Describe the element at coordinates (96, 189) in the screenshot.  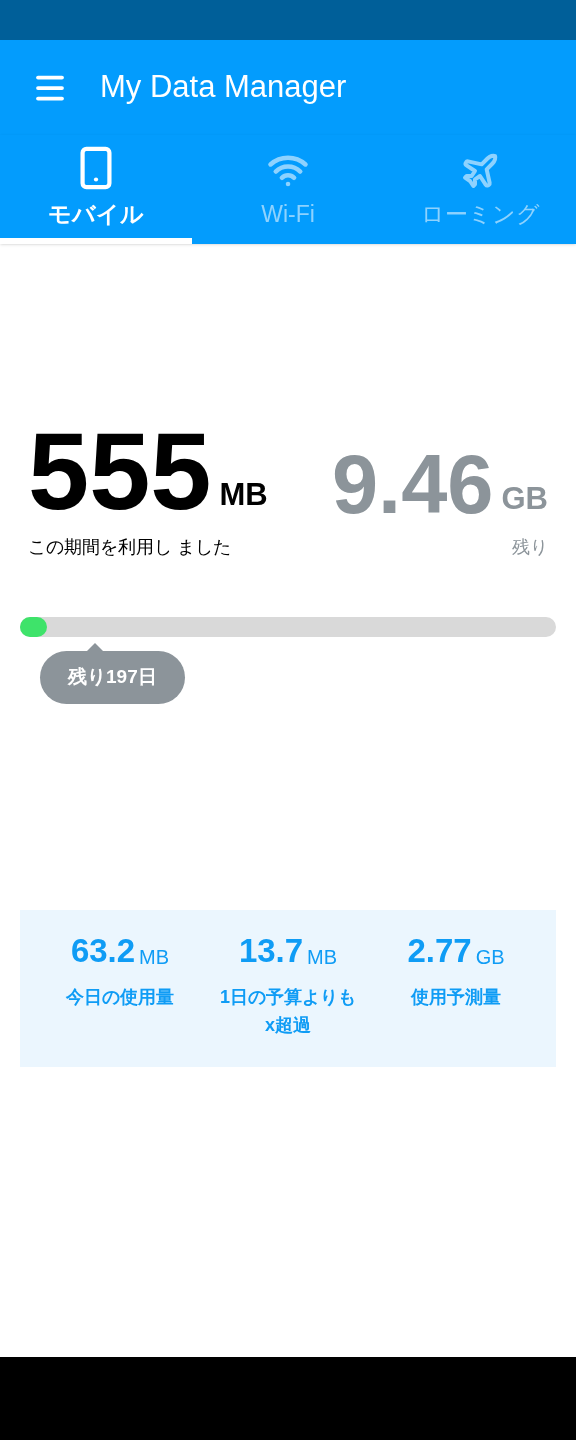
I see `tab: モバイル` at that location.